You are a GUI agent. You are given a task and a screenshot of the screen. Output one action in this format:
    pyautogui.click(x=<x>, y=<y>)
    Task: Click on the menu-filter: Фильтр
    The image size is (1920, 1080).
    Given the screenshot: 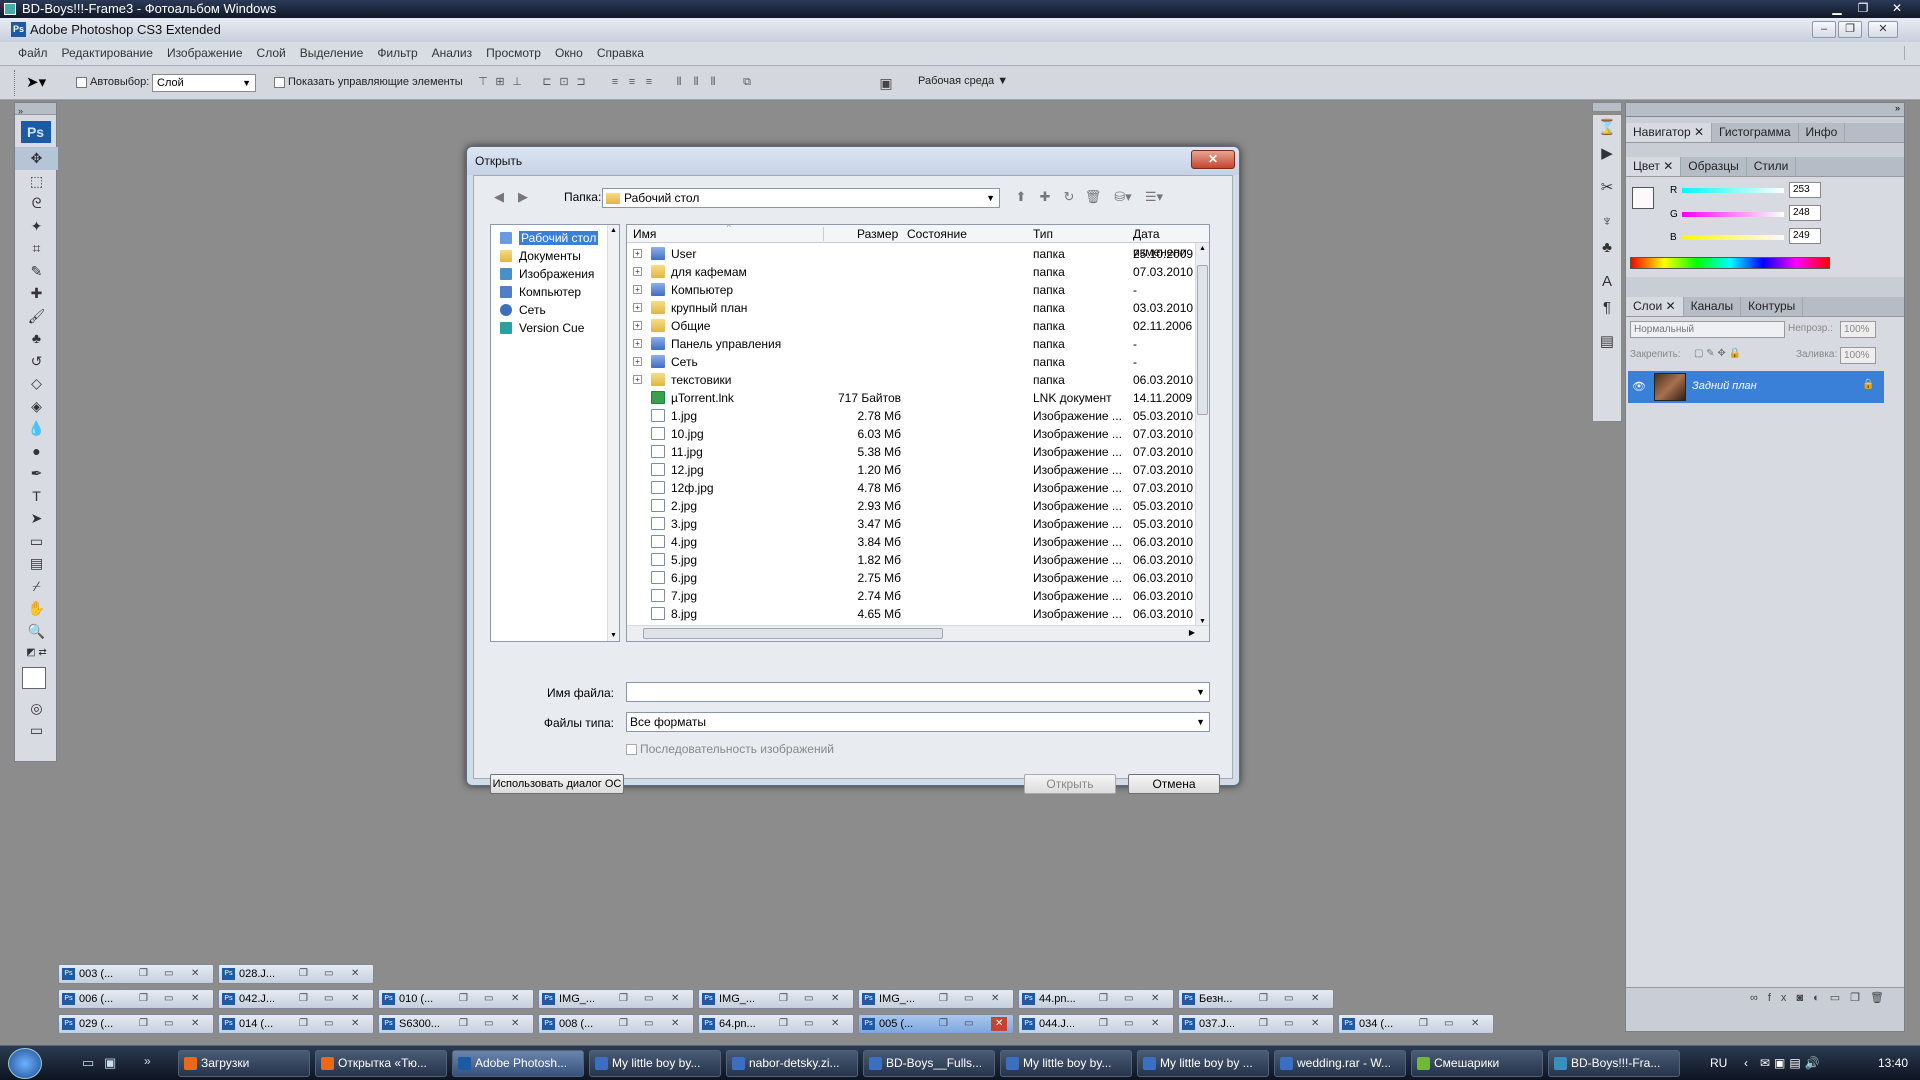 What is the action you would take?
    pyautogui.click(x=397, y=53)
    